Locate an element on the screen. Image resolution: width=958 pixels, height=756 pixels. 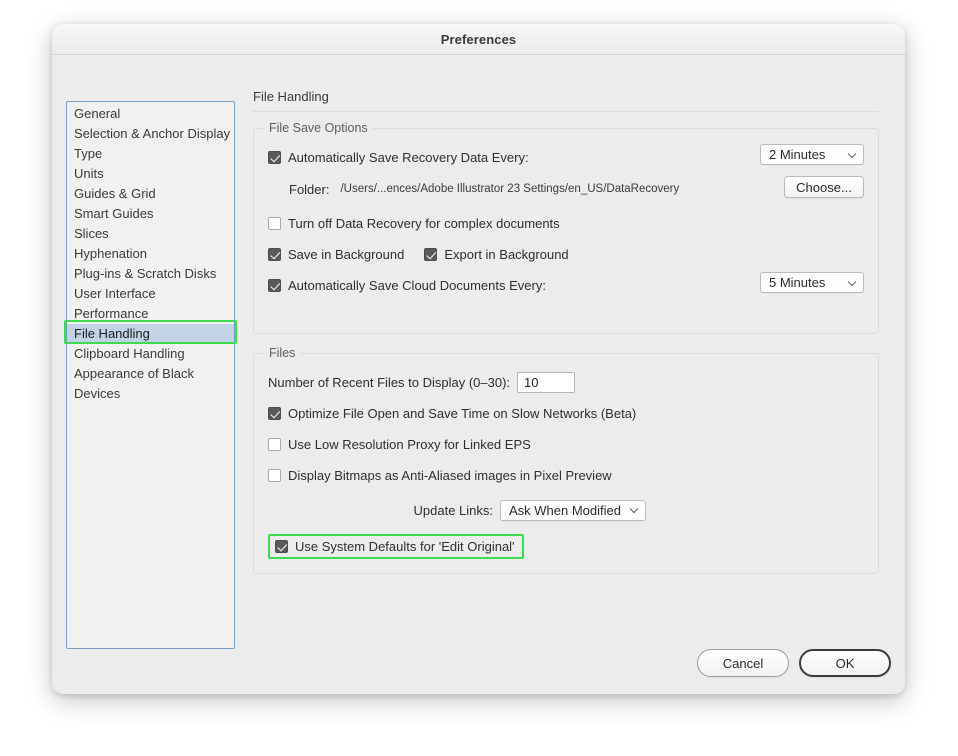
update-links-select: Ask When Modified is located at coordinates (573, 510).